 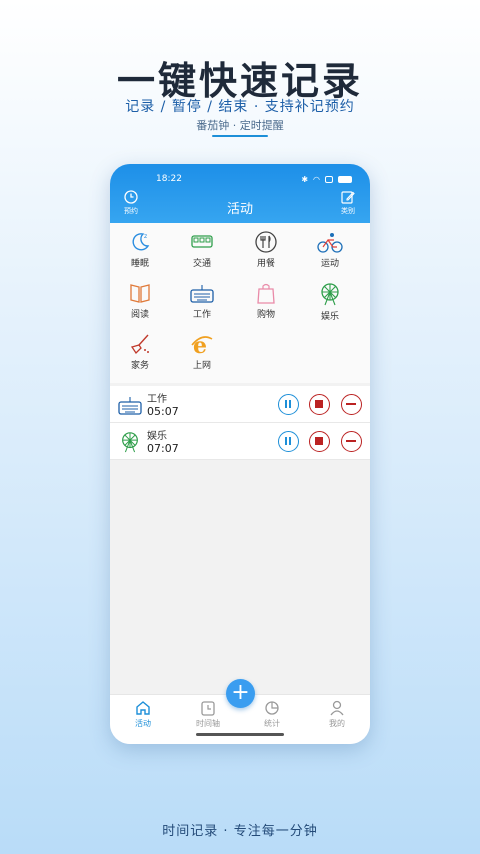 What do you see at coordinates (141, 242) in the screenshot?
I see `moon-icon: z` at bounding box center [141, 242].